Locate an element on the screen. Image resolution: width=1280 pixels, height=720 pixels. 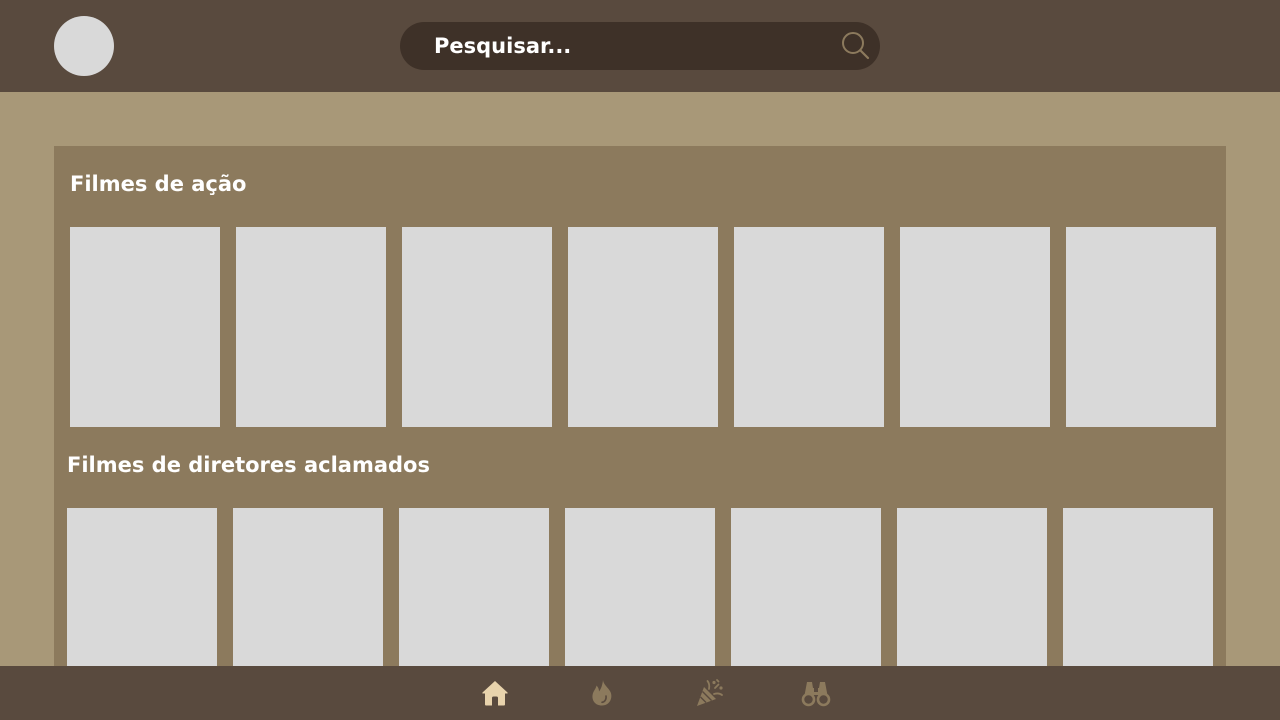
search-bar is located at coordinates (640, 46).